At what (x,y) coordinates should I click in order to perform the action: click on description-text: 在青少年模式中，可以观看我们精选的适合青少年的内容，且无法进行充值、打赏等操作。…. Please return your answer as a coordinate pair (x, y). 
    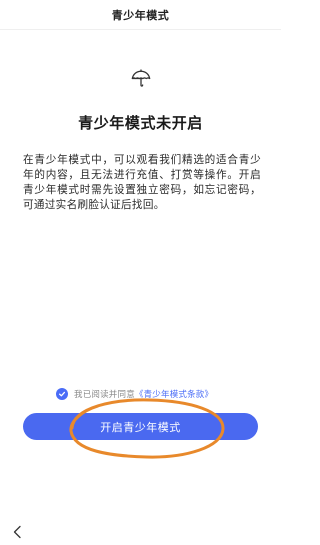
    Looking at the image, I should click on (142, 182).